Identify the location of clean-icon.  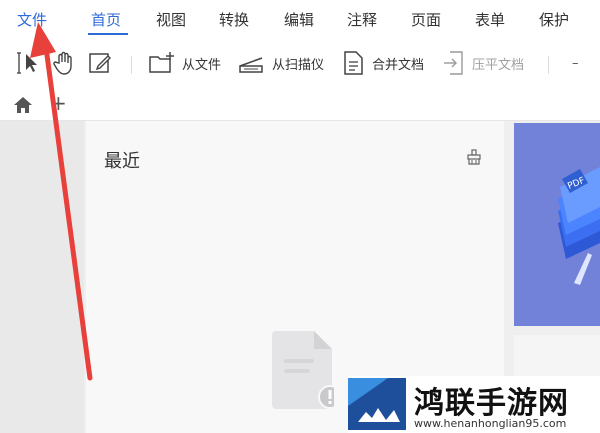
(474, 159).